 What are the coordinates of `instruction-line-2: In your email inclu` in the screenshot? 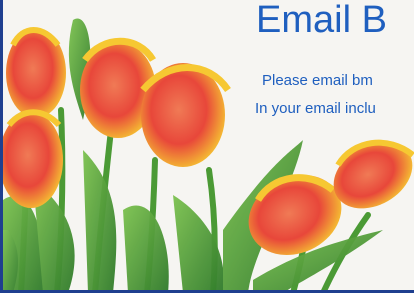 It's located at (315, 108).